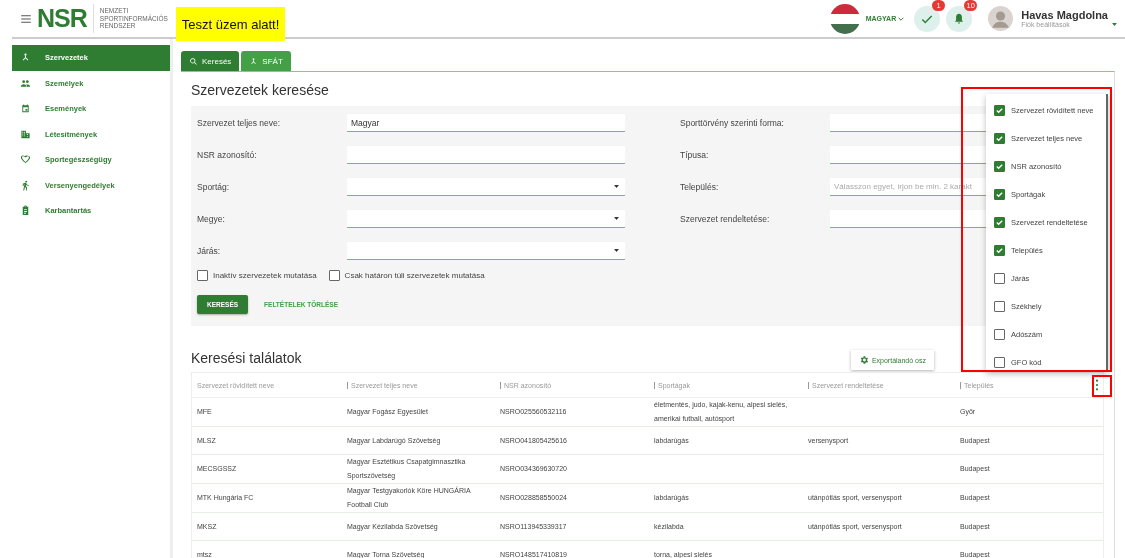 The height and width of the screenshot is (558, 1125). What do you see at coordinates (1097, 385) in the screenshot?
I see `more-options-icon` at bounding box center [1097, 385].